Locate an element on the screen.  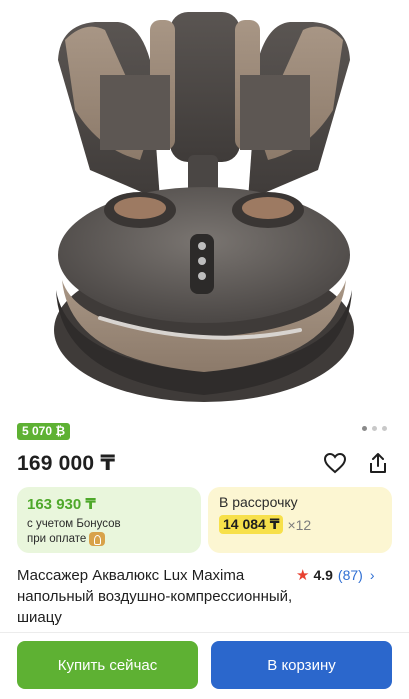
installment-payment: 14 084 ₸ is located at coordinates (251, 524).